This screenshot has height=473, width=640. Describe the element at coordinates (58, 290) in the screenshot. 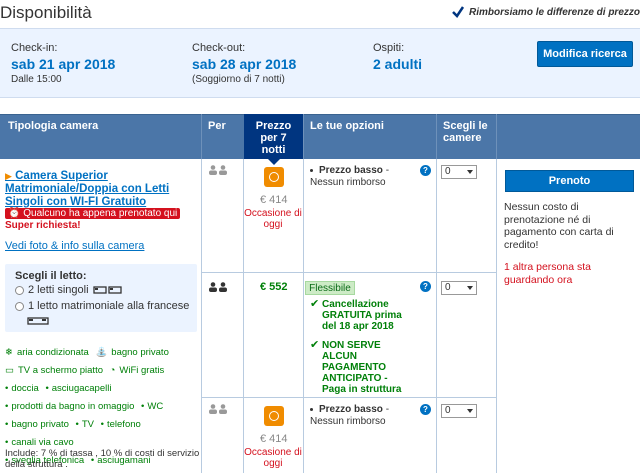

I see `bed-twin-label: 2 letti singoli` at that location.